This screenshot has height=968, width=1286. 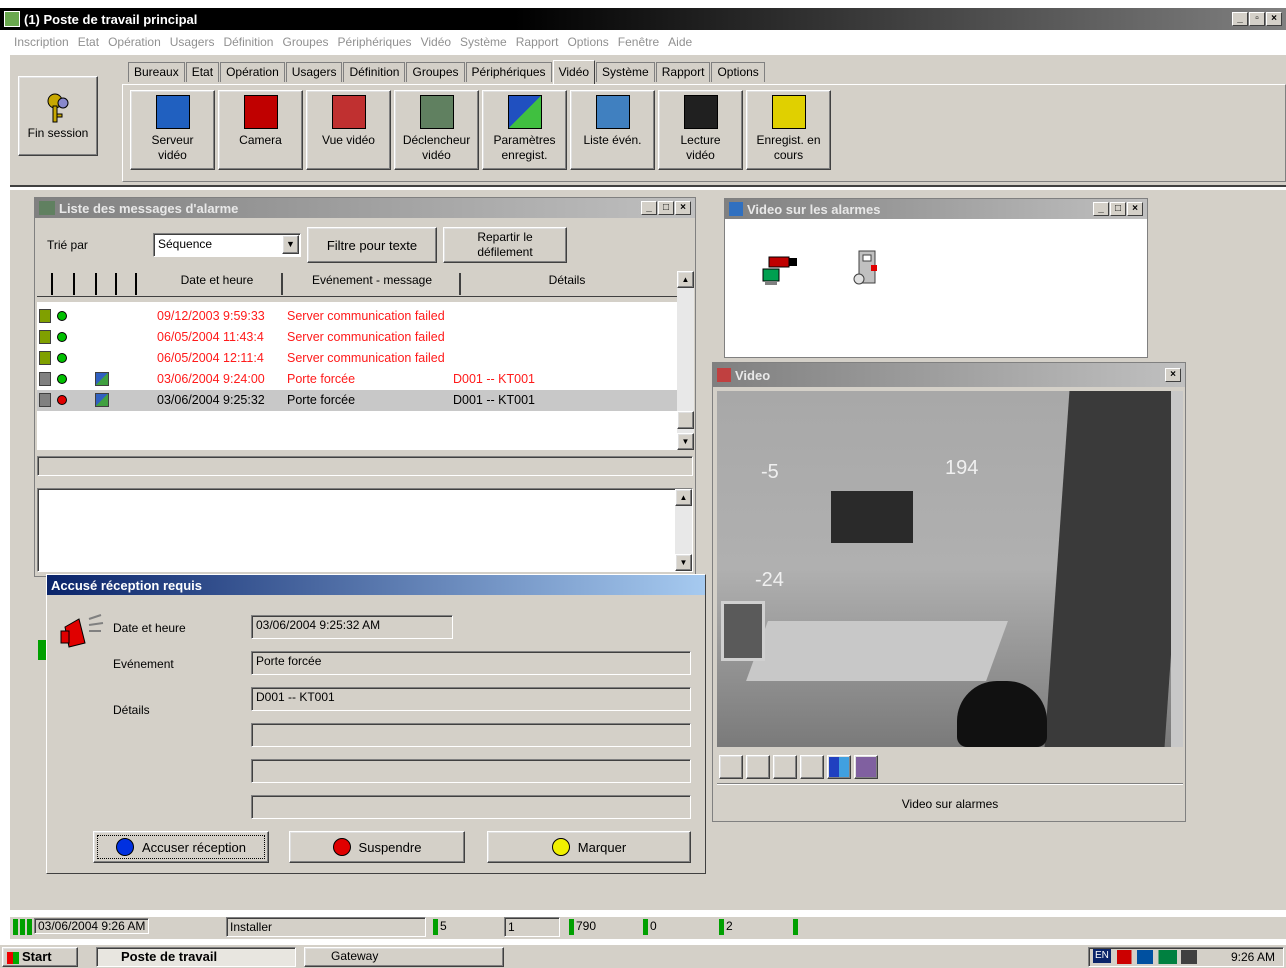 I want to click on alarm-list-icon, so click(x=47, y=208).